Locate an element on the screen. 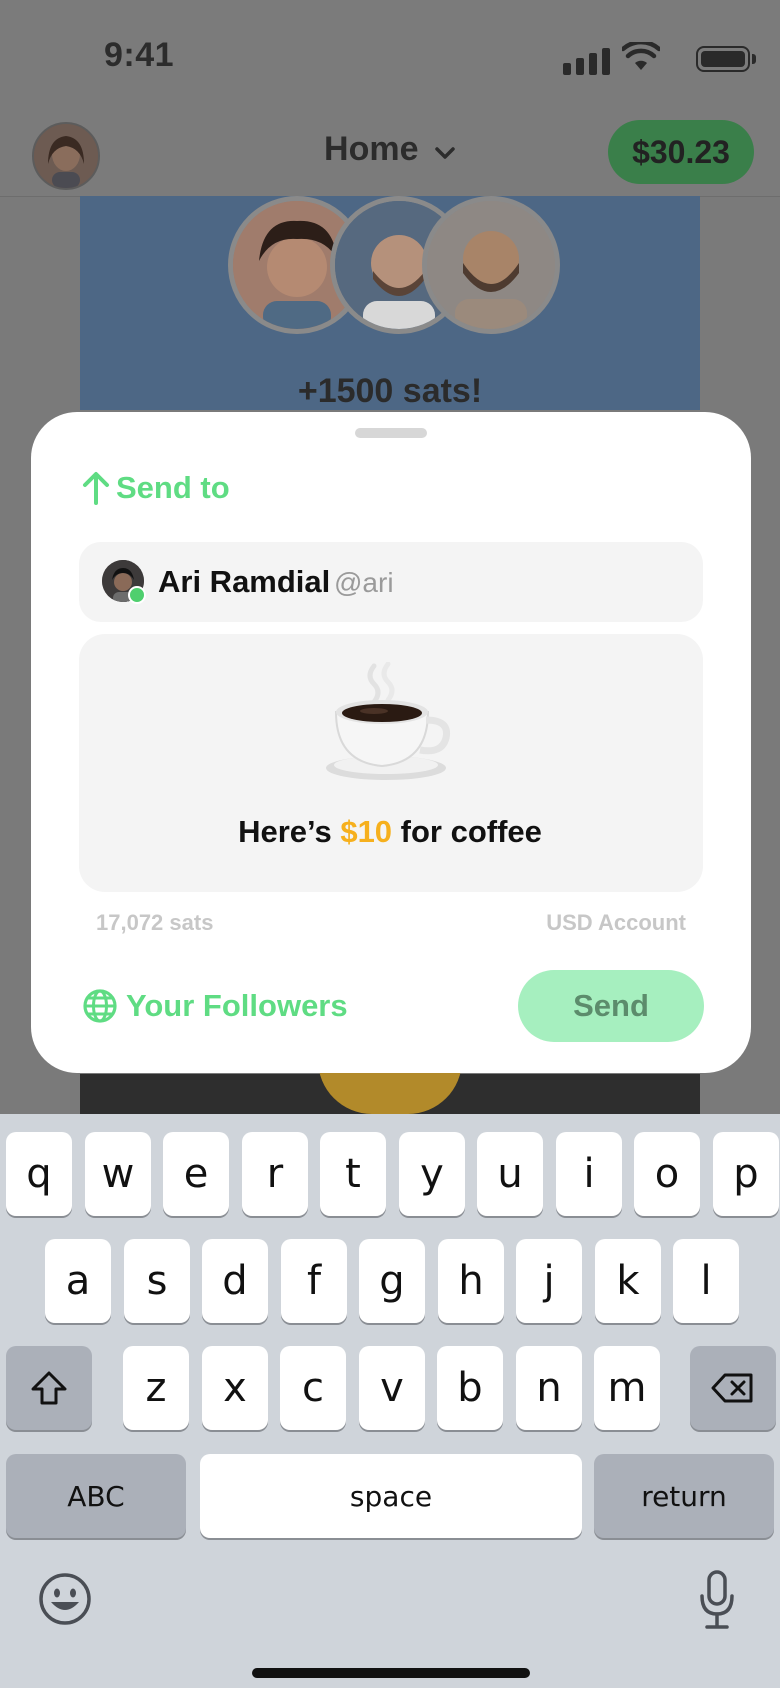 The height and width of the screenshot is (1688, 780). audience-selector: Your Followers is located at coordinates (215, 1006).